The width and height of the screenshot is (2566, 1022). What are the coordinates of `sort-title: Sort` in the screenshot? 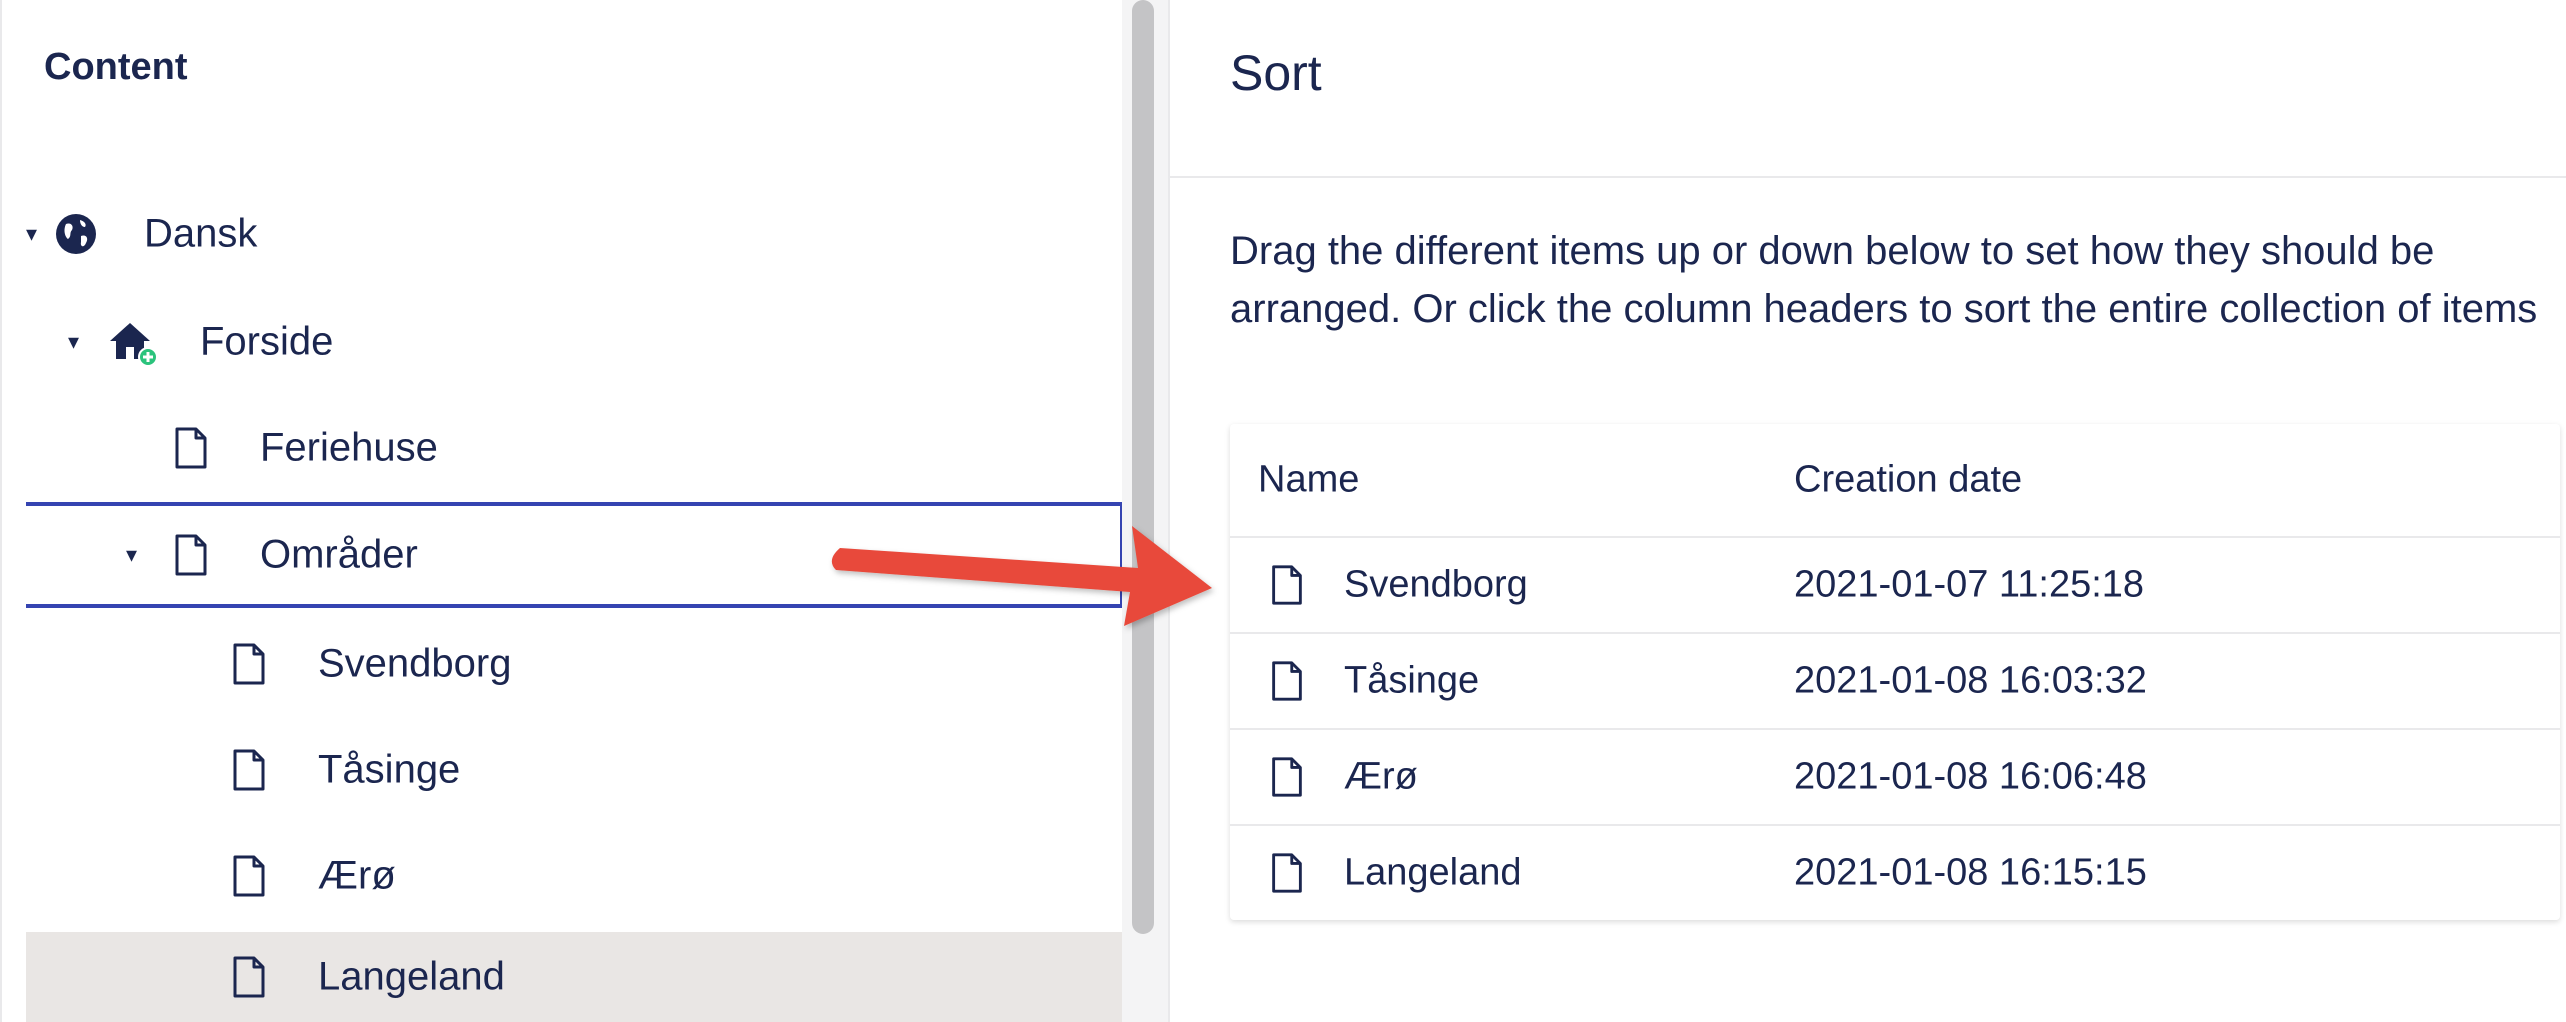 It's located at (1276, 73).